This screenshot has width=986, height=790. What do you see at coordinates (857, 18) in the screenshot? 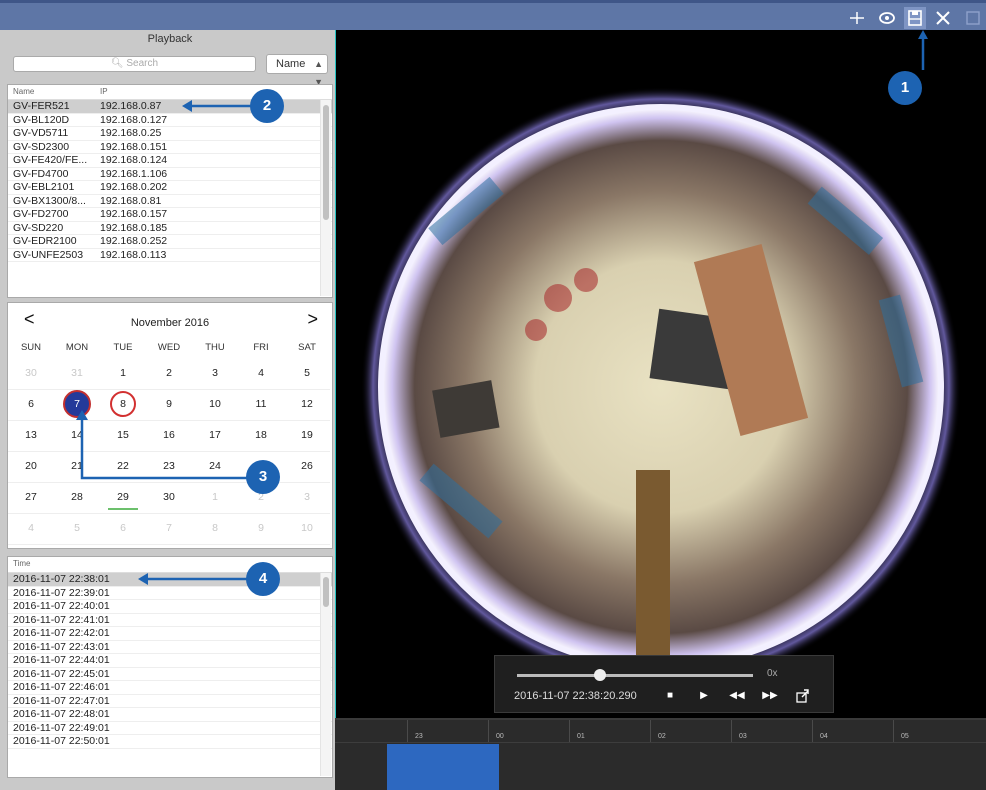
I see `crosshair-icon` at bounding box center [857, 18].